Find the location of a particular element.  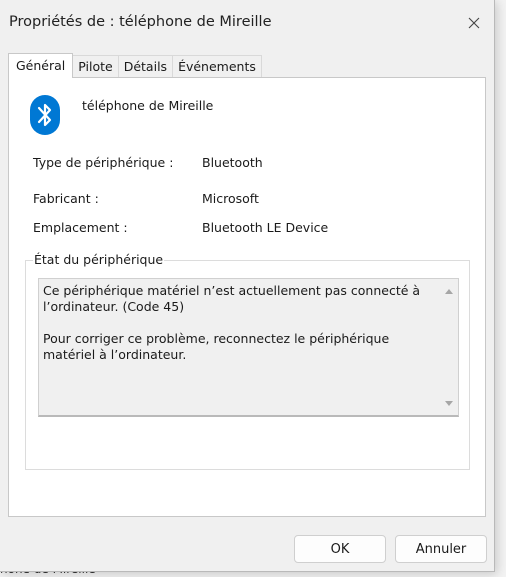

manufacturer-label: Fabricant : is located at coordinates (66, 198).